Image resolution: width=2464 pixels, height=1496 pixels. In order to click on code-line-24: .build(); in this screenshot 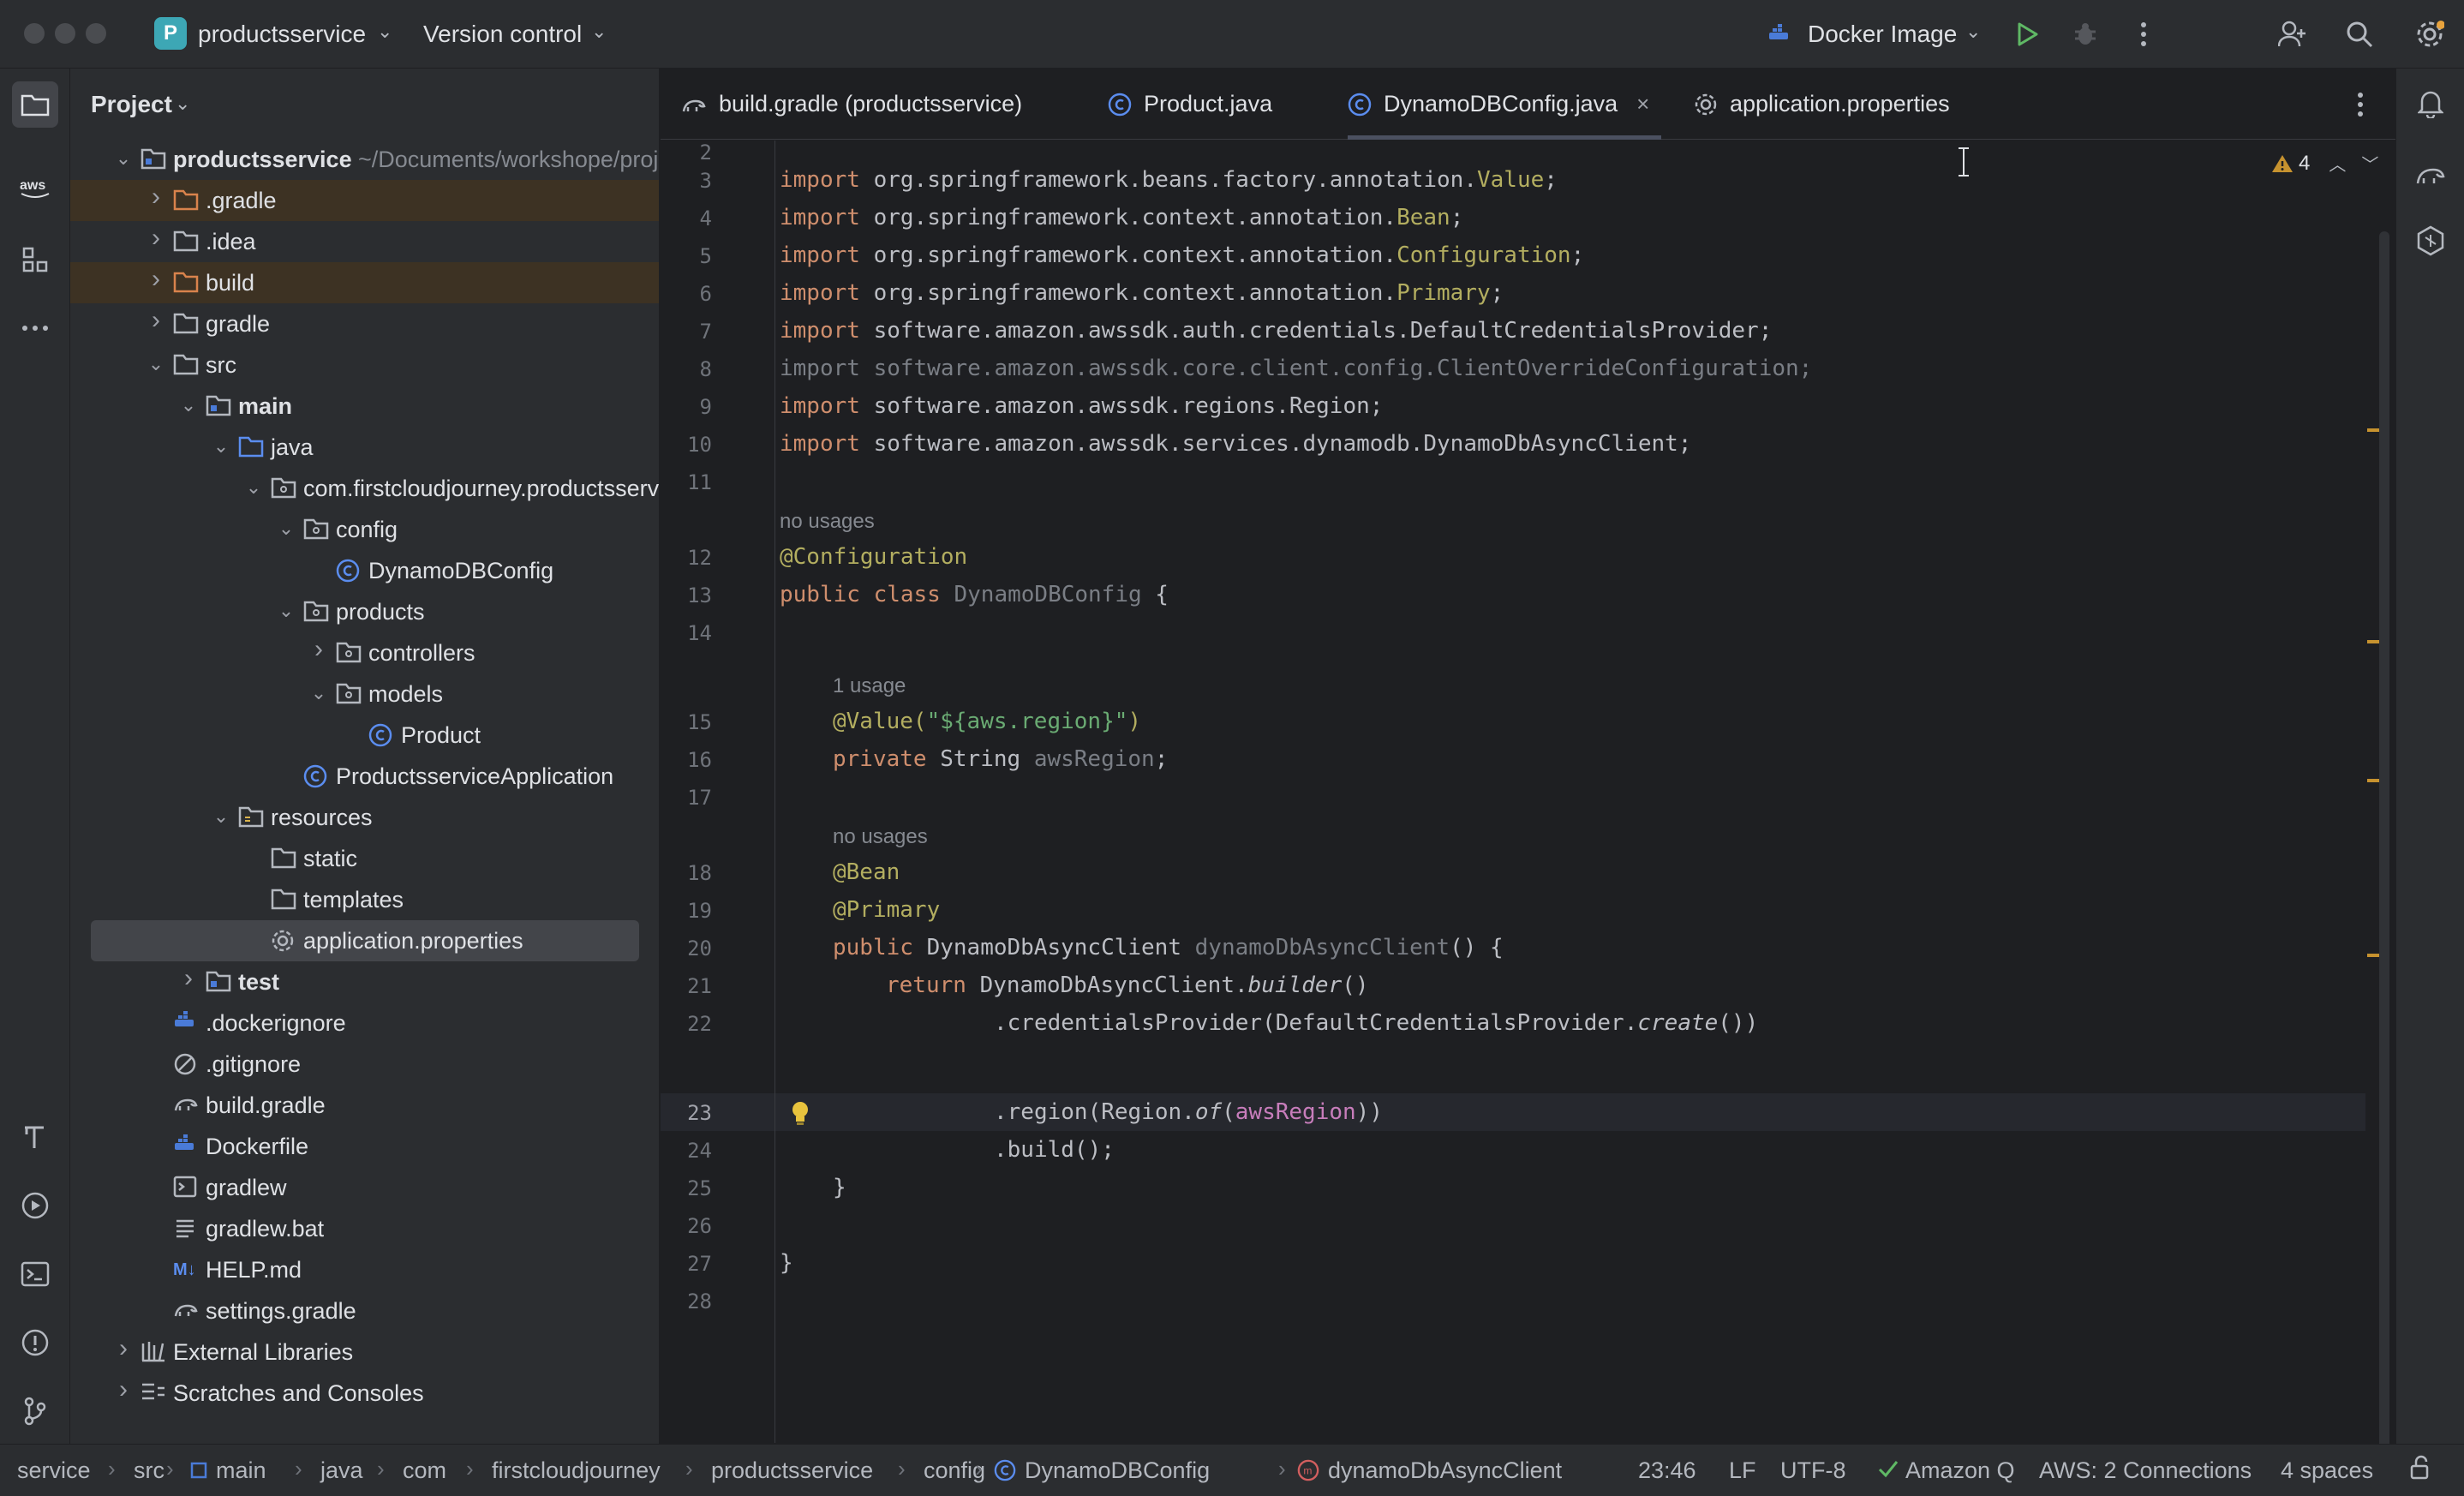, I will do `click(1054, 1150)`.